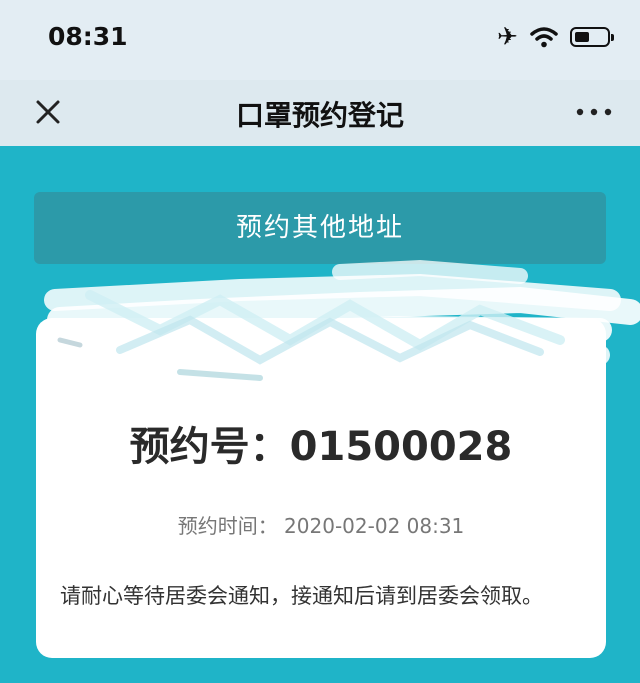  Describe the element at coordinates (321, 526) in the screenshot. I see `appointment-time: 预约时间： 2020-02-02 08:31` at that location.